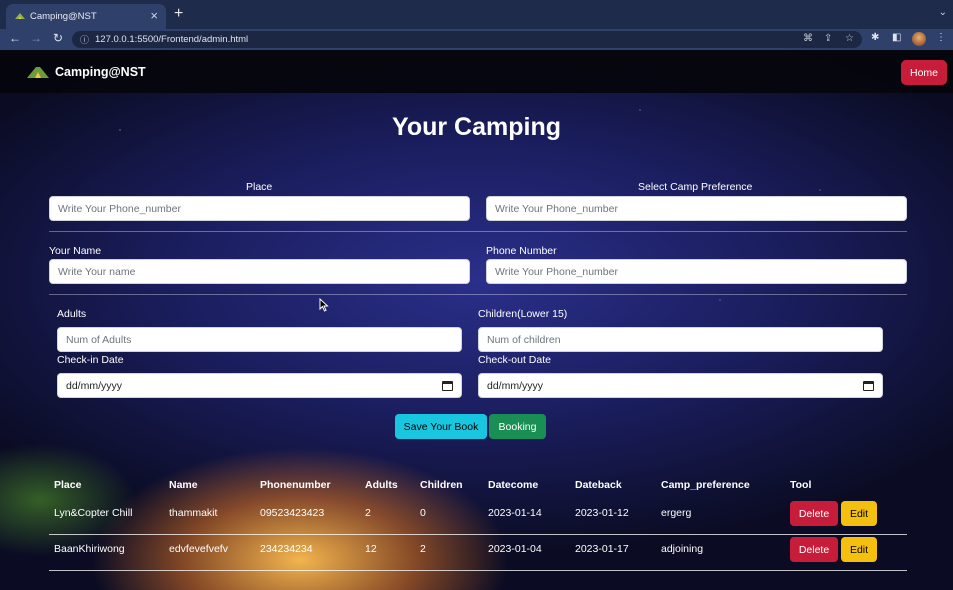 The image size is (953, 590). Describe the element at coordinates (89, 549) in the screenshot. I see `cell-place: BaanKhiriwong` at that location.